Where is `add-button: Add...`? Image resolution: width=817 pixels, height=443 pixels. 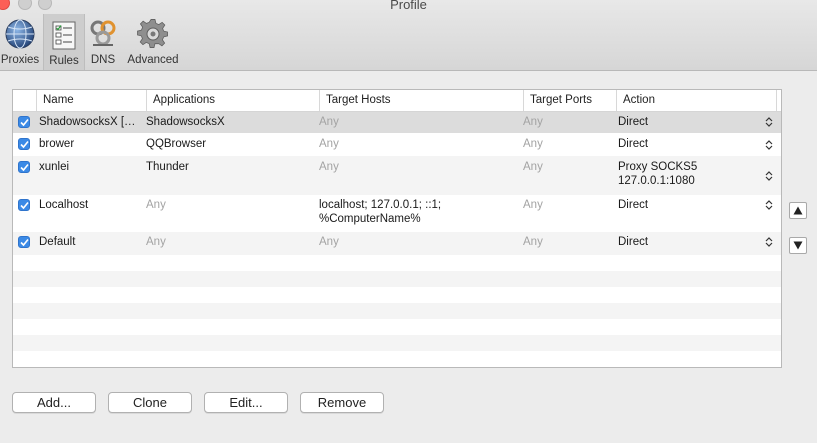 add-button: Add... is located at coordinates (54, 402).